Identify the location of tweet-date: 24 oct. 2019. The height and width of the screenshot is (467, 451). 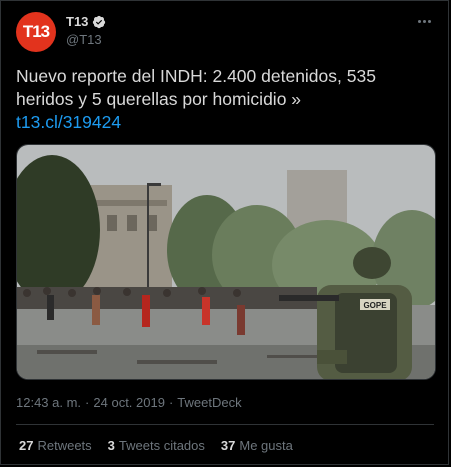
(129, 402).